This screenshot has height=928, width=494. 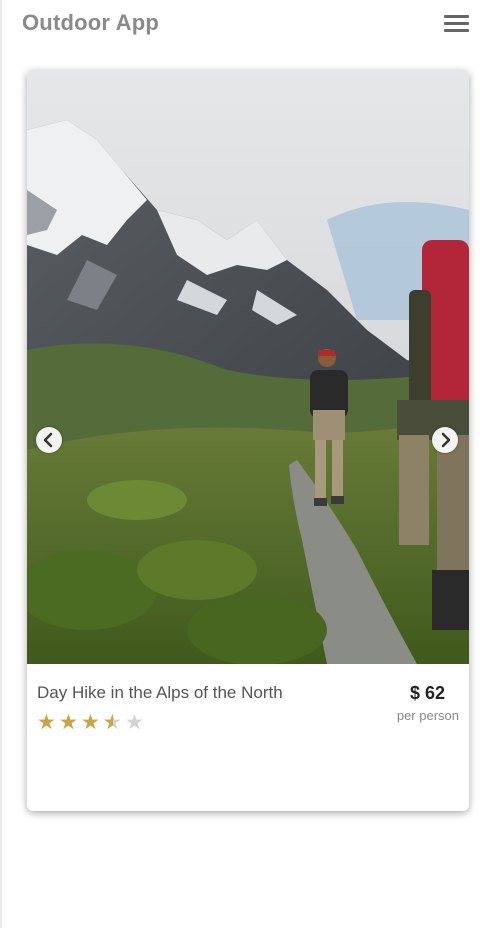 What do you see at coordinates (134, 722) in the screenshot?
I see `star-icon: ★` at bounding box center [134, 722].